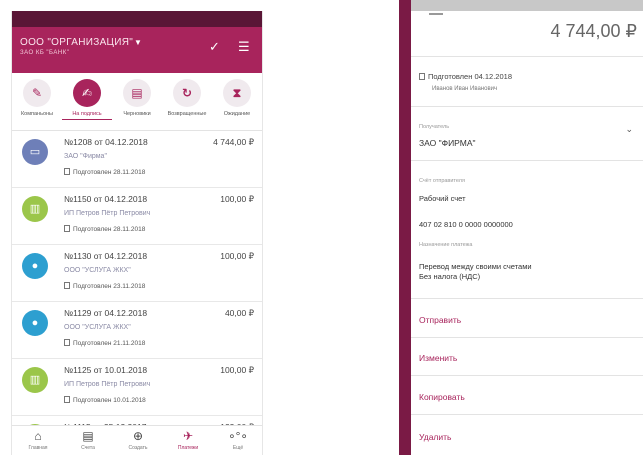  Describe the element at coordinates (37, 114) in the screenshot. I see `tab-label: Компаньоны` at that location.